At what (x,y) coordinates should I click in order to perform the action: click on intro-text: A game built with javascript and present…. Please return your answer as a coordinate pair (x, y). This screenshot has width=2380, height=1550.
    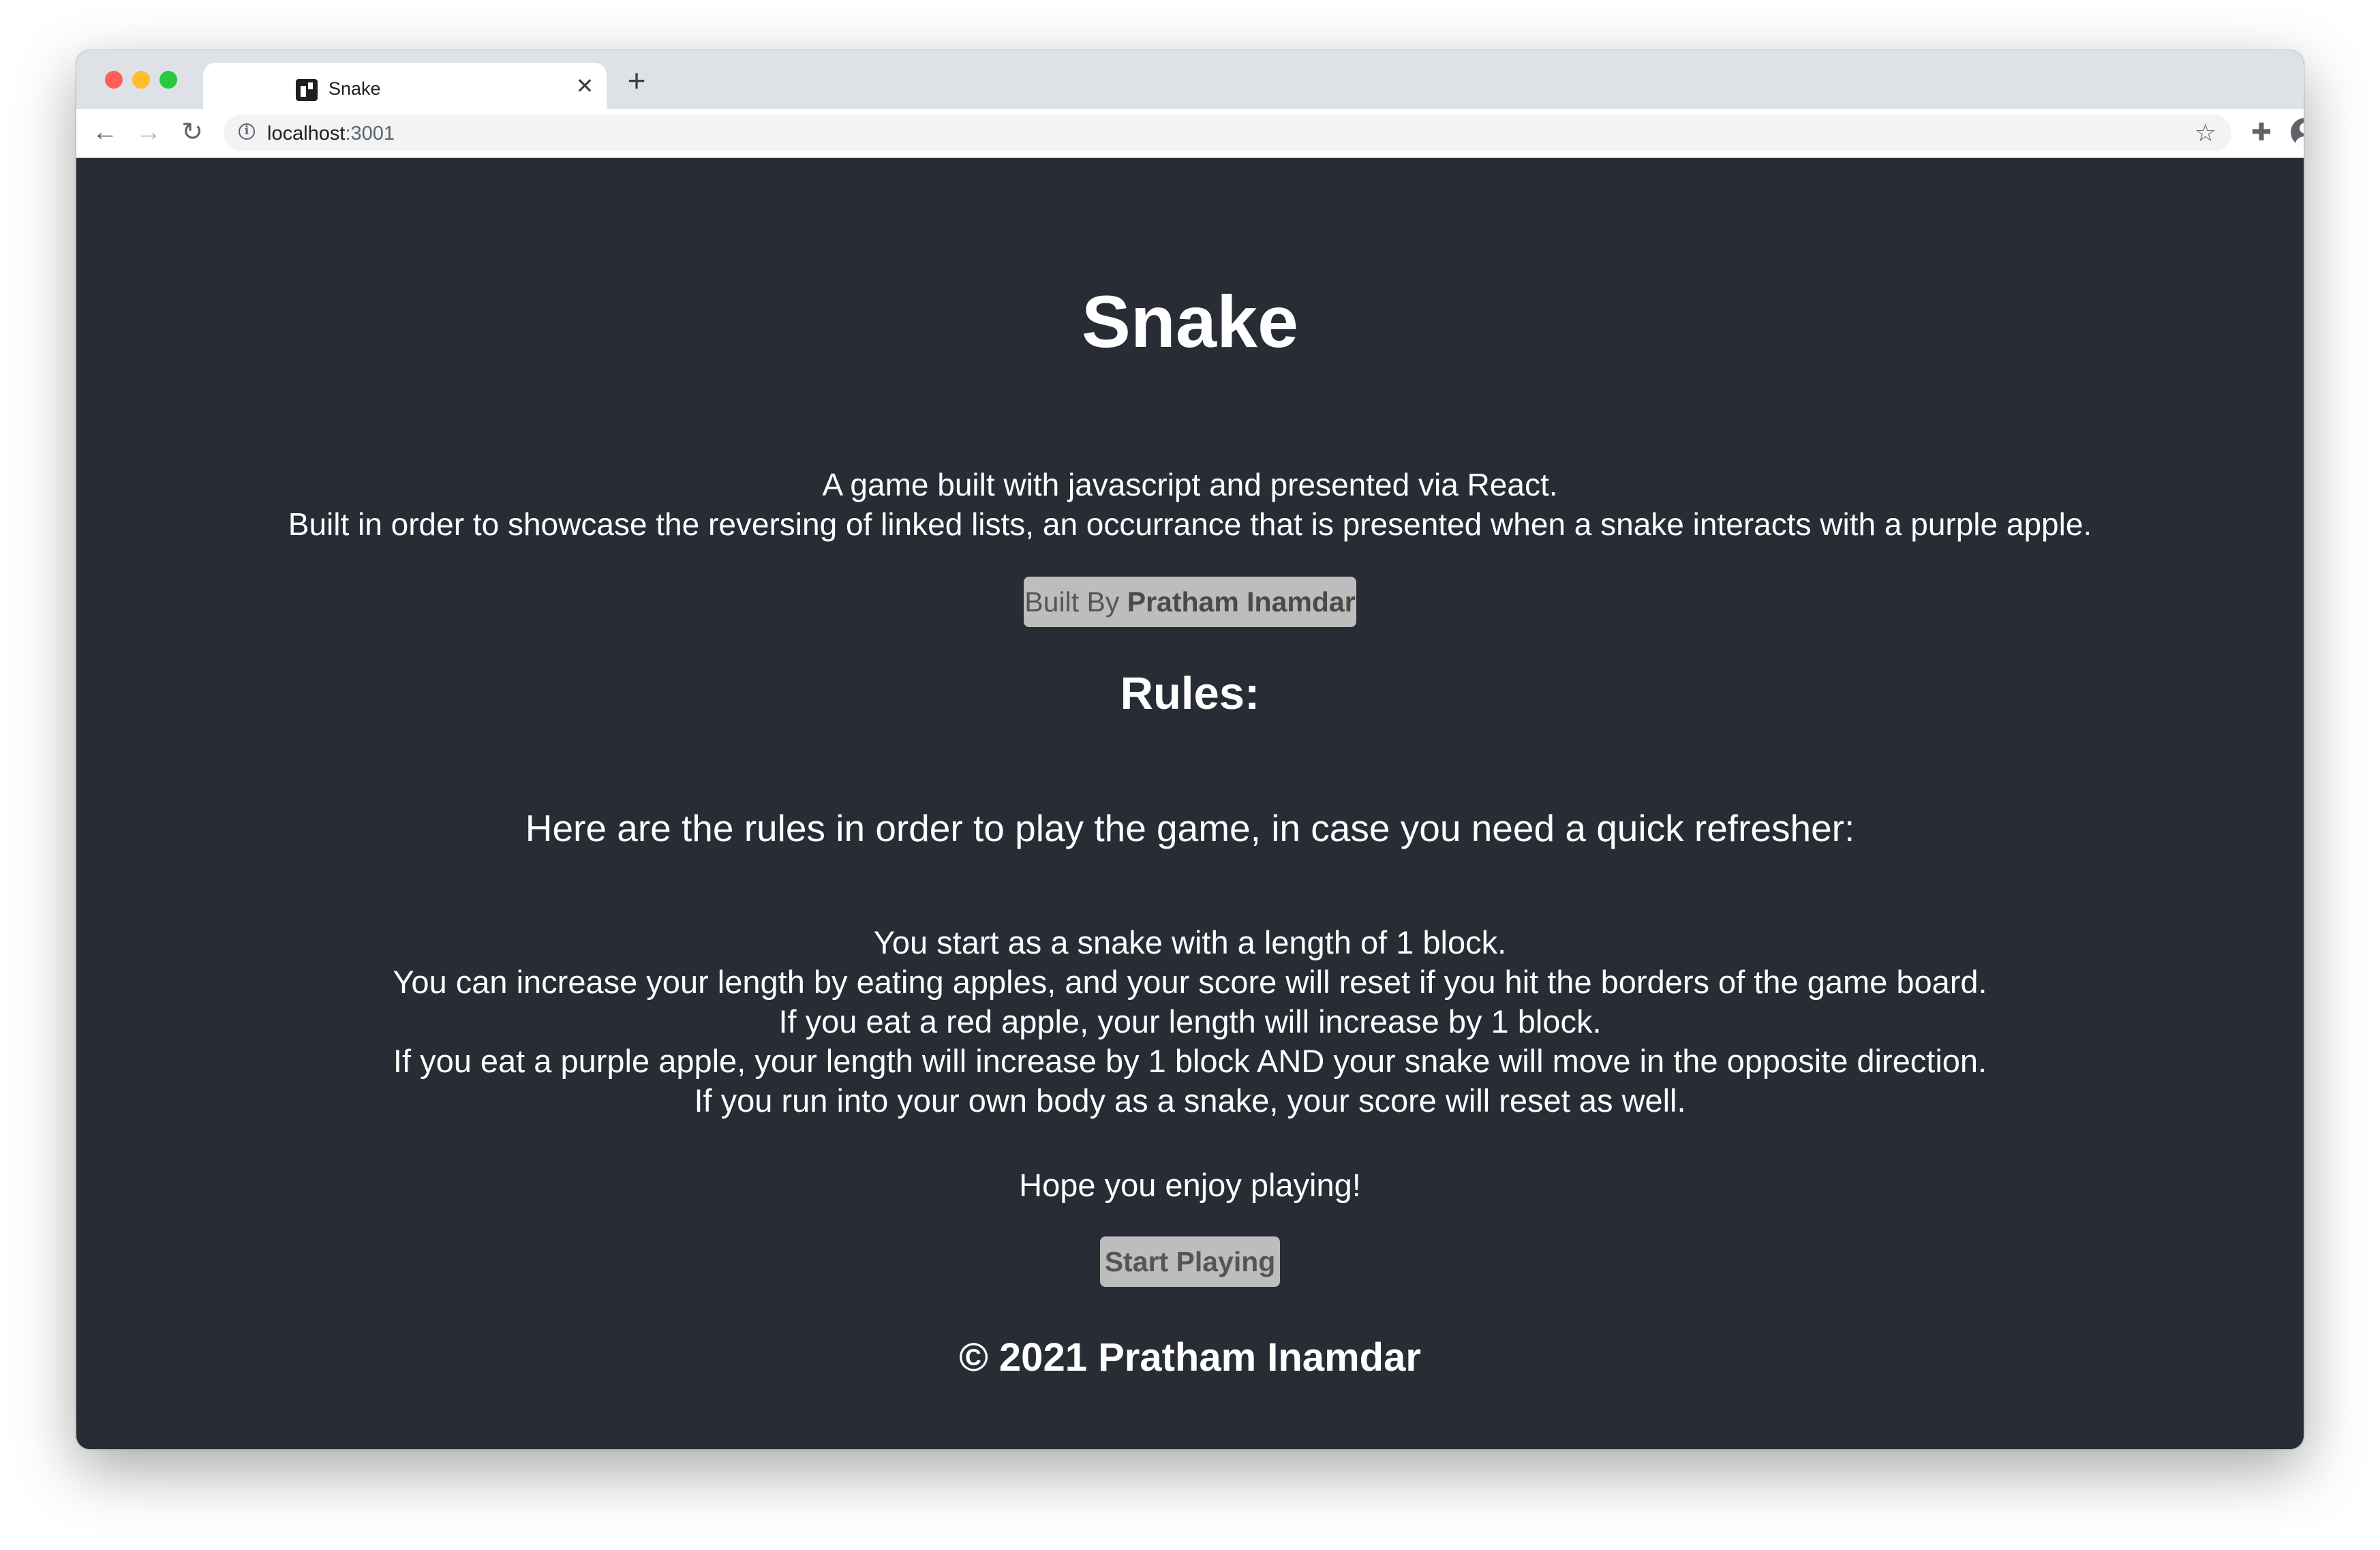
    Looking at the image, I should click on (1190, 504).